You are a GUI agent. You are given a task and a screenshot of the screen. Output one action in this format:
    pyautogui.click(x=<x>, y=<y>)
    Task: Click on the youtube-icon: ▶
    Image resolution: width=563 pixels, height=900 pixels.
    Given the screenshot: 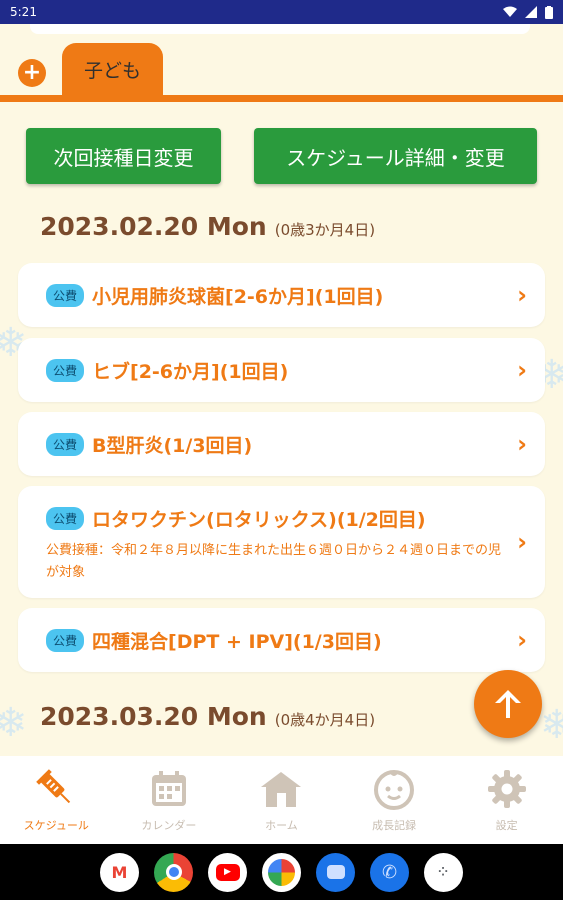 What is the action you would take?
    pyautogui.click(x=227, y=872)
    